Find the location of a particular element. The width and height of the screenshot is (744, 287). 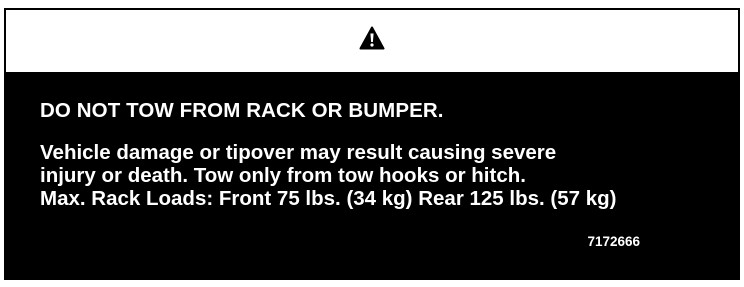

warning-headline: DO NOT TOW FROM RACK OR BUMPER. is located at coordinates (242, 110).